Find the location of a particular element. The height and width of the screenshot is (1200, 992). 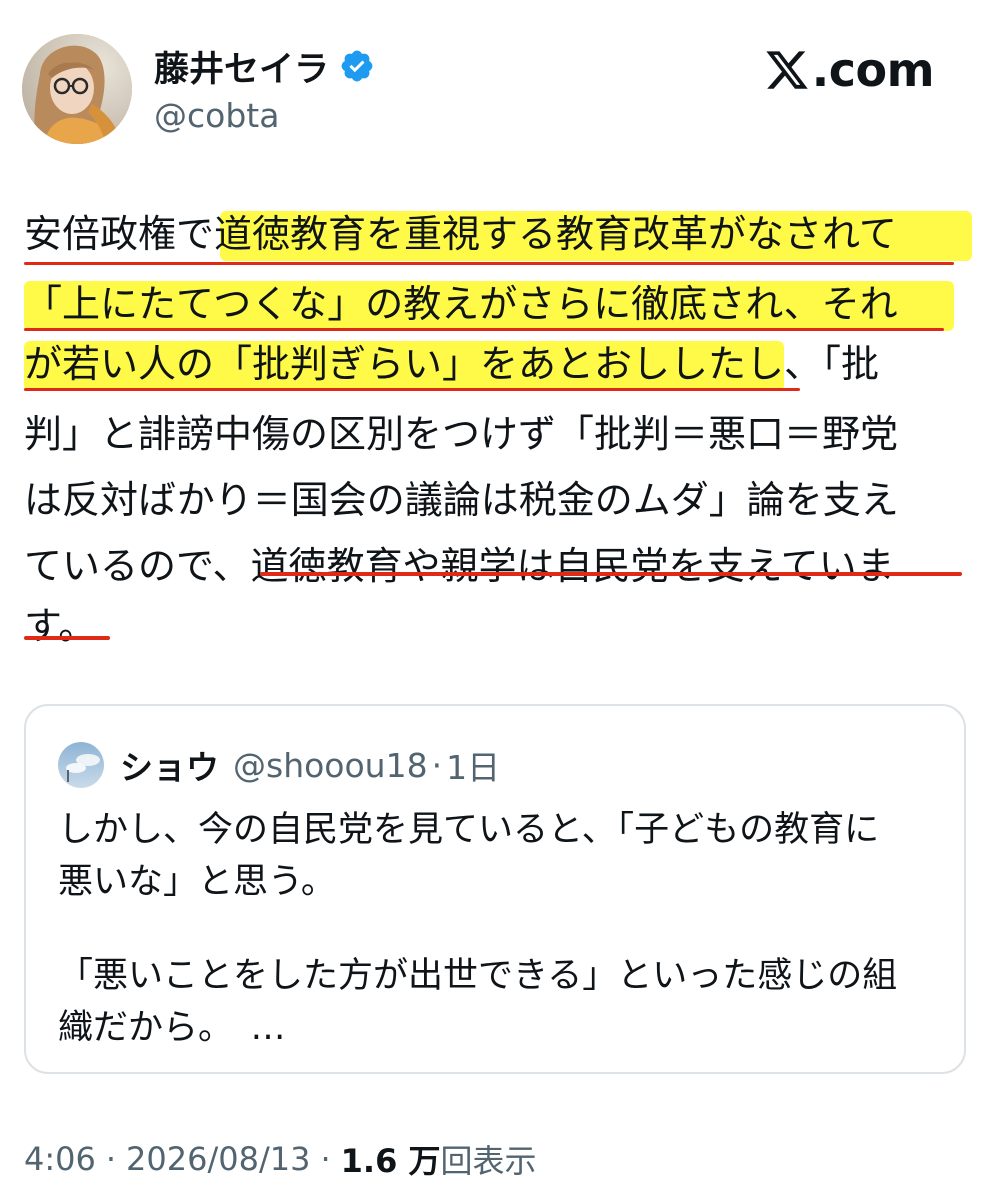

avatar-photo-icon is located at coordinates (77, 89).